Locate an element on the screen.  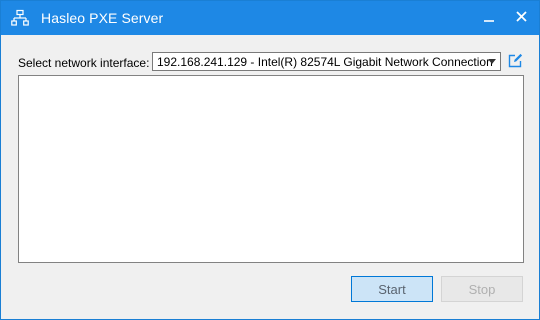
close-icon is located at coordinates (521, 18).